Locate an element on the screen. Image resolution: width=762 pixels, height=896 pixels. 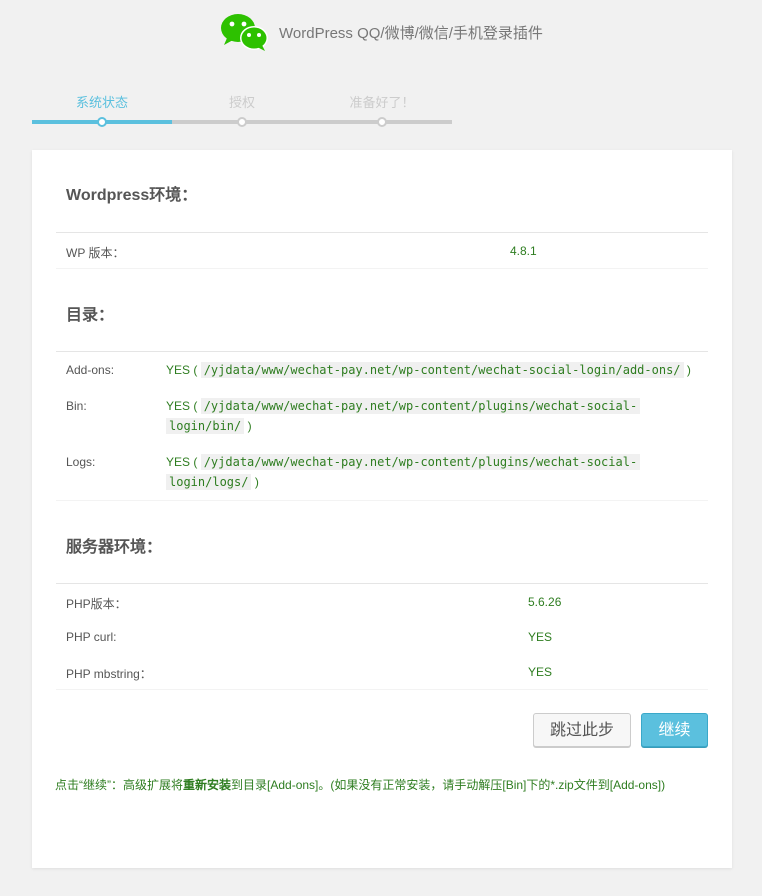
section-title-directories: 目录： is located at coordinates (90, 315).